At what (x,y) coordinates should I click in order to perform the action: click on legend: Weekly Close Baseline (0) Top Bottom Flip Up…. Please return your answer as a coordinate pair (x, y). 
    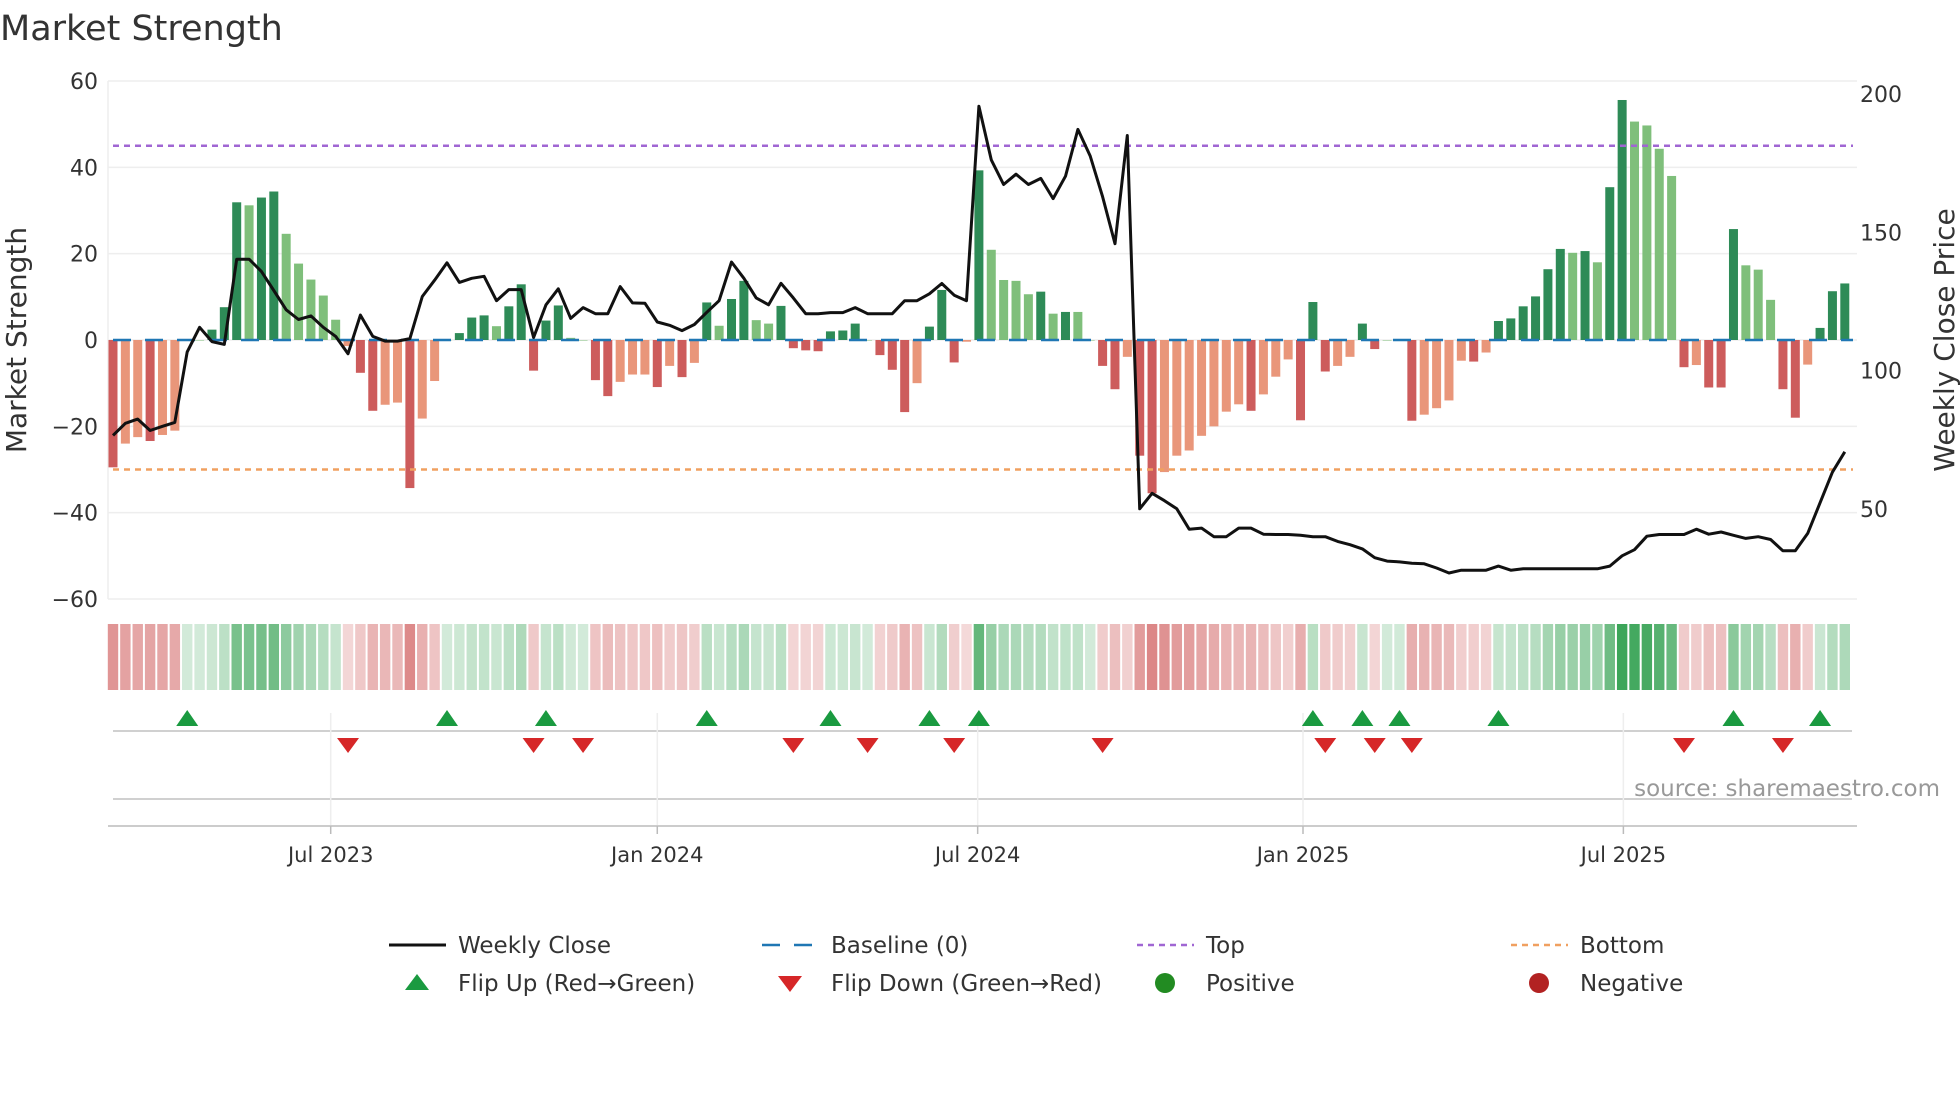
    Looking at the image, I should click on (1036, 965).